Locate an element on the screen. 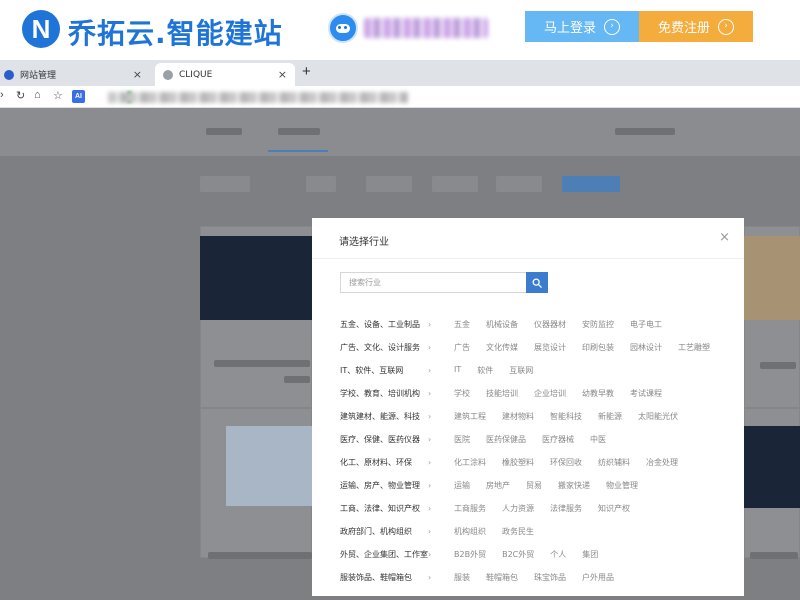 This screenshot has height=600, width=800. industry-subcategory: 物业管理 is located at coordinates (622, 485).